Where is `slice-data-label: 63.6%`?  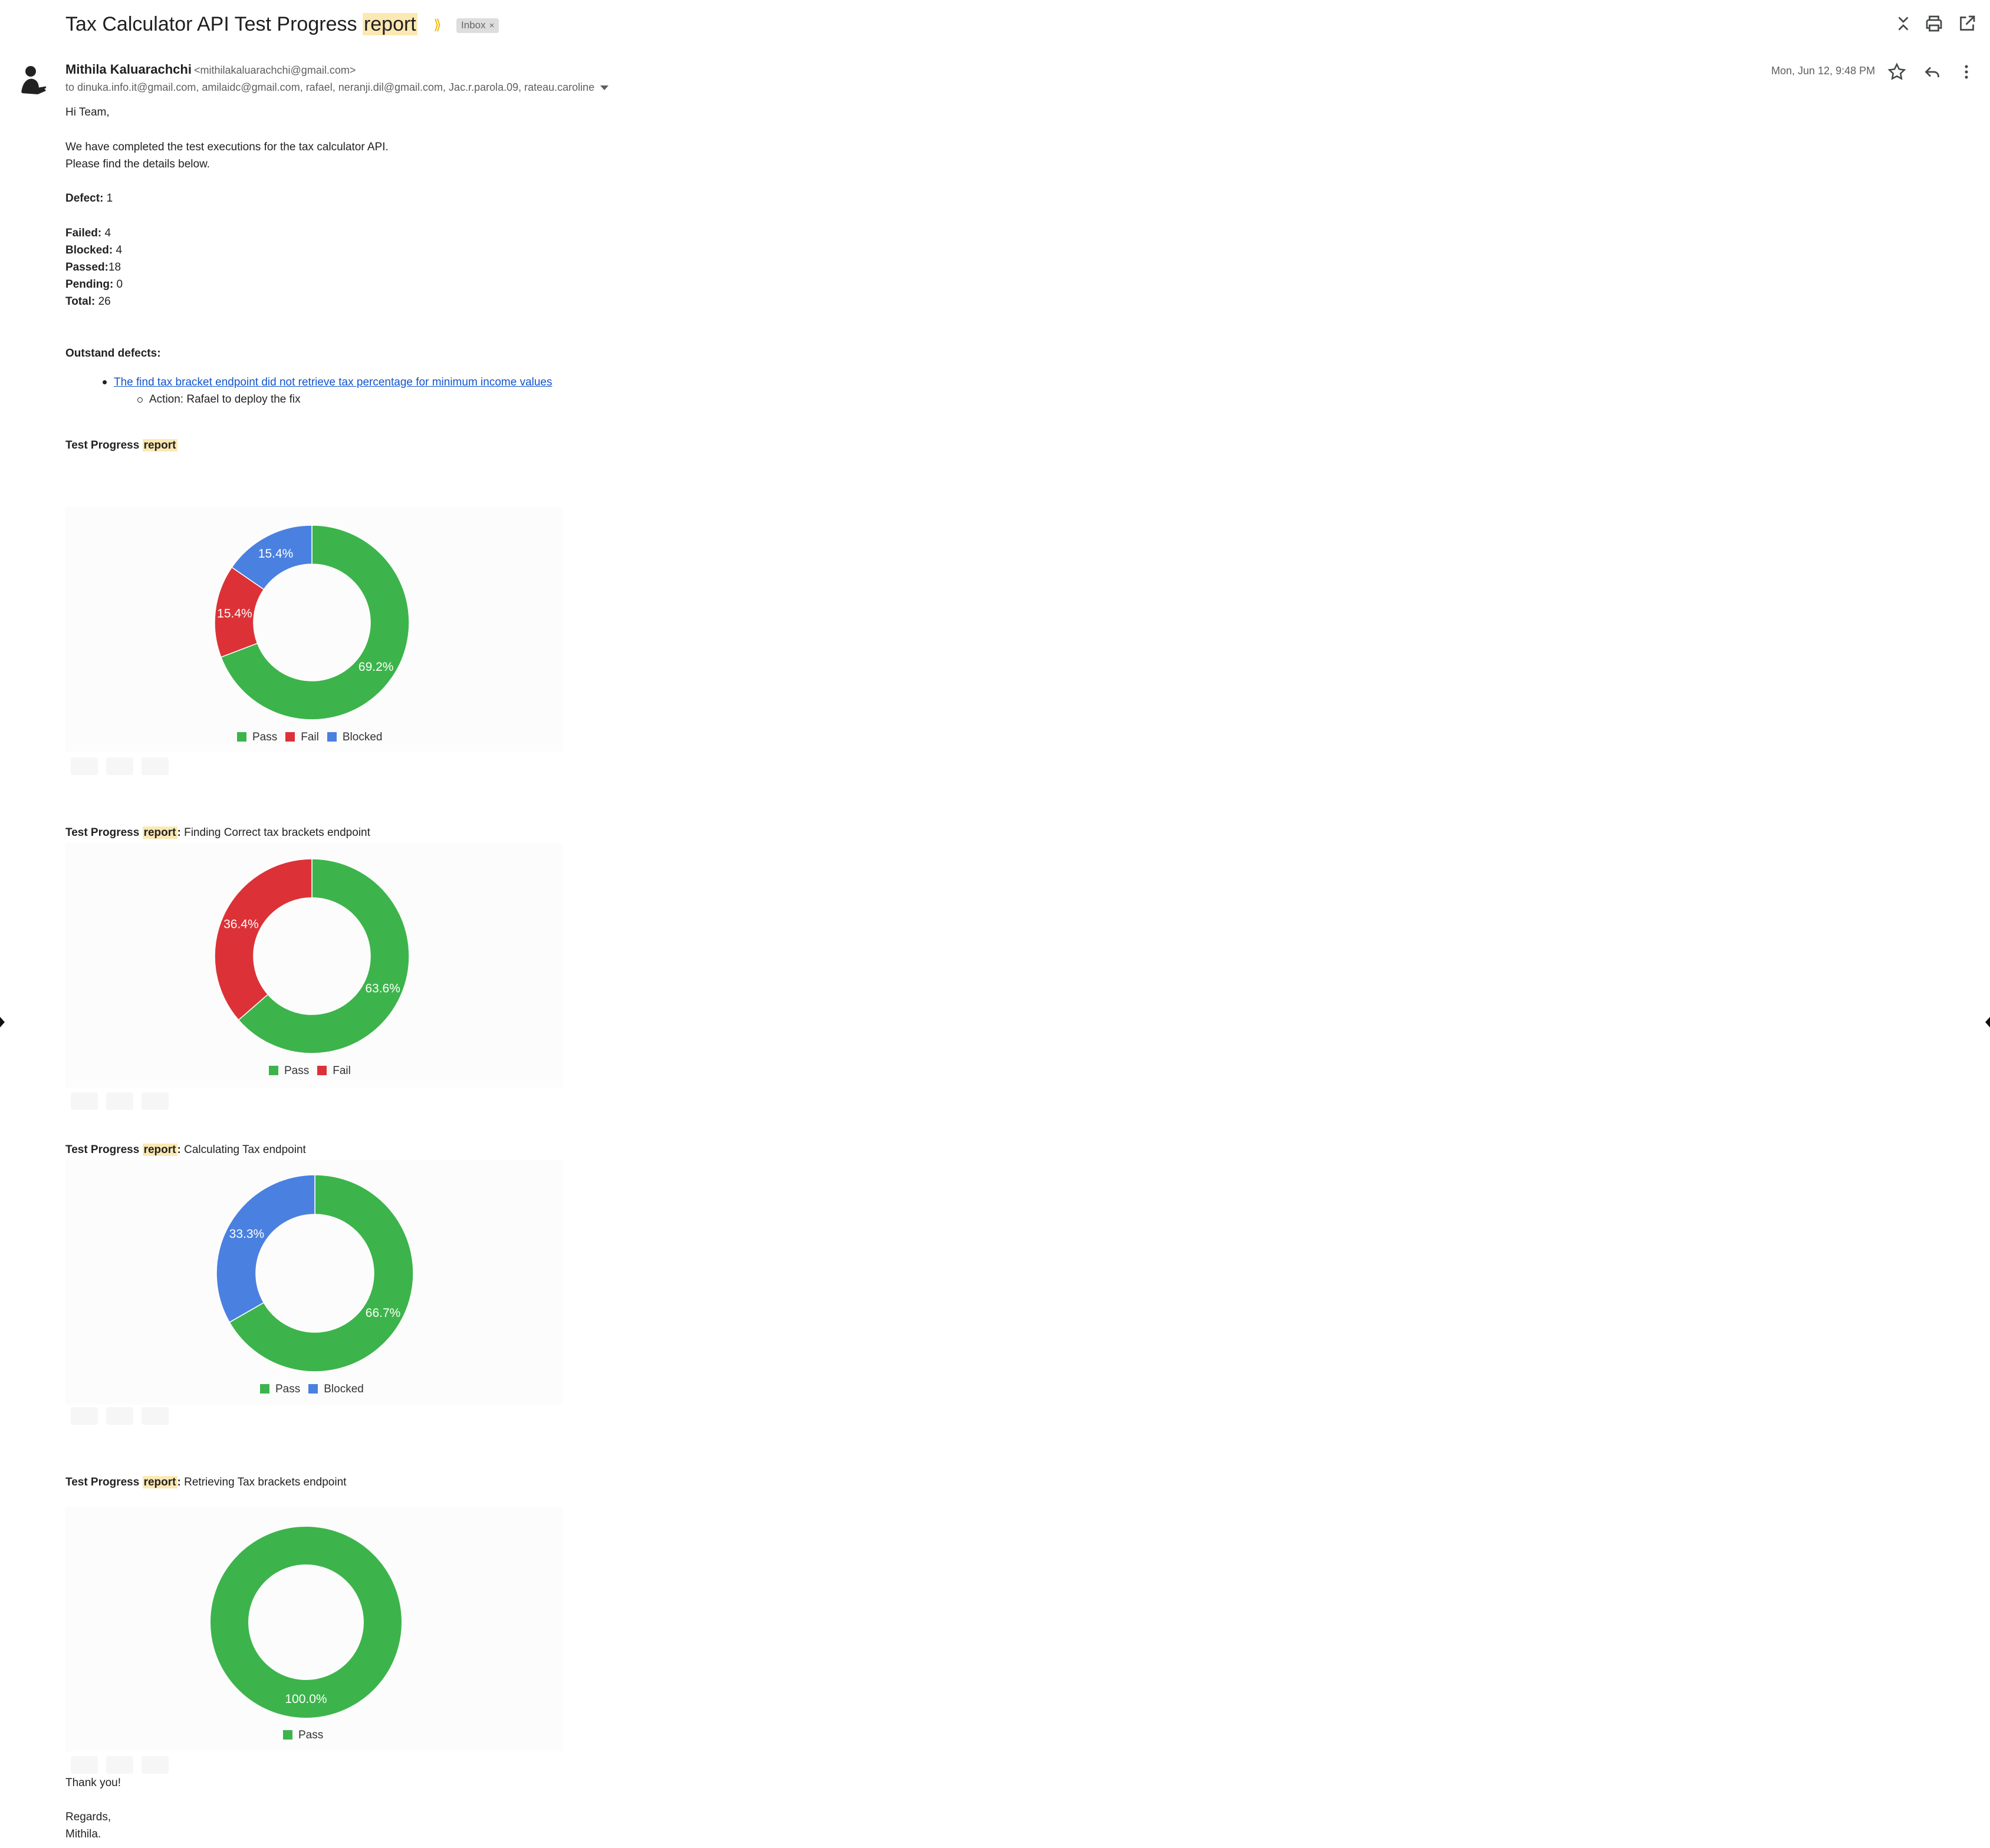 slice-data-label: 63.6% is located at coordinates (382, 989).